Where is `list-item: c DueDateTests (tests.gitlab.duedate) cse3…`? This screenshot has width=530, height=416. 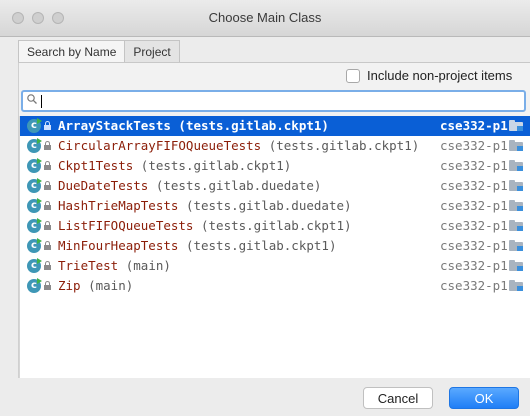
list-item: c DueDateTests (tests.gitlab.duedate) cse3… is located at coordinates (275, 186).